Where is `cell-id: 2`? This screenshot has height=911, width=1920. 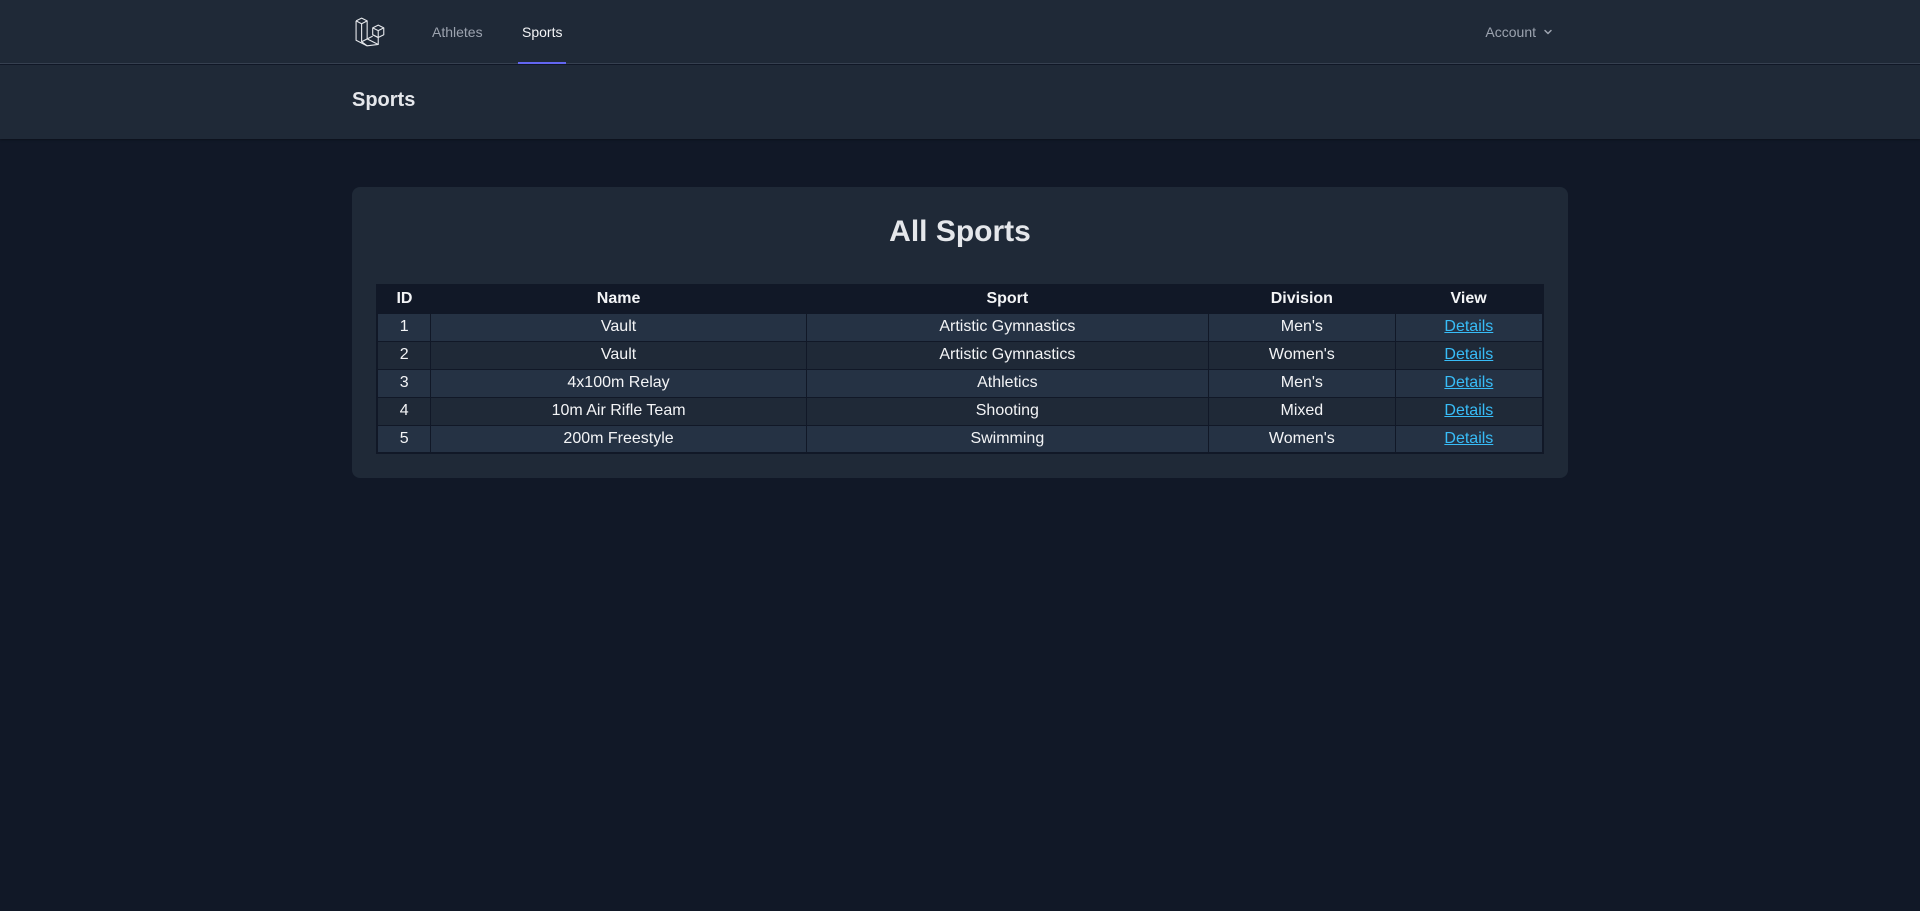 cell-id: 2 is located at coordinates (404, 355).